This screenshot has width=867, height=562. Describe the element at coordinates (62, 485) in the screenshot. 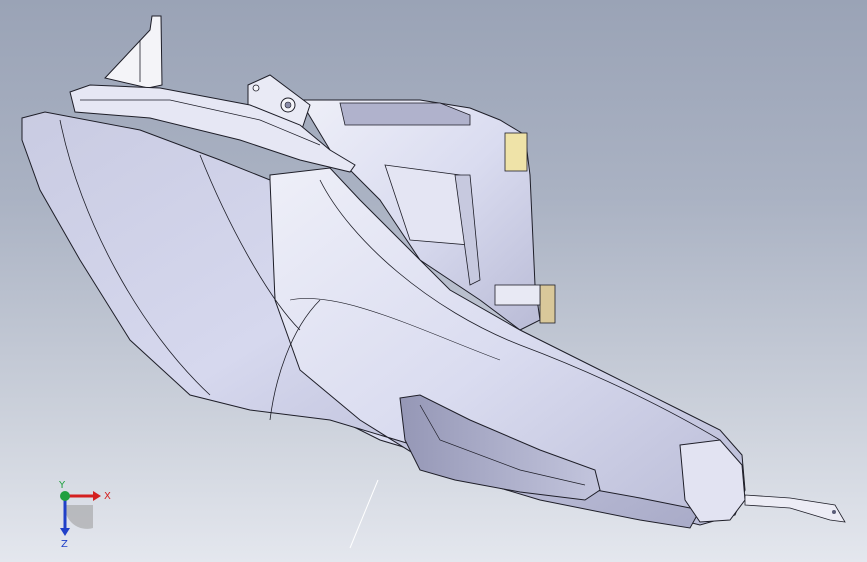

I see `y-axis-label: Y` at that location.